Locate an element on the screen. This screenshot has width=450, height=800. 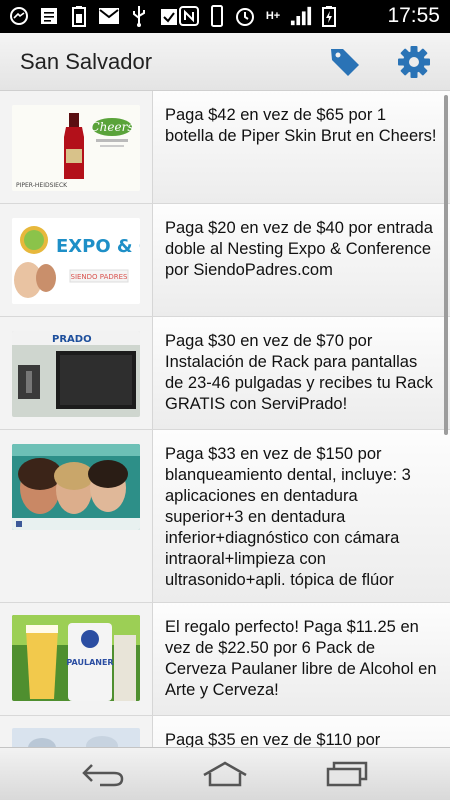
thumb-brand: PIPER-HEIDSIECK is located at coordinates (42, 185).